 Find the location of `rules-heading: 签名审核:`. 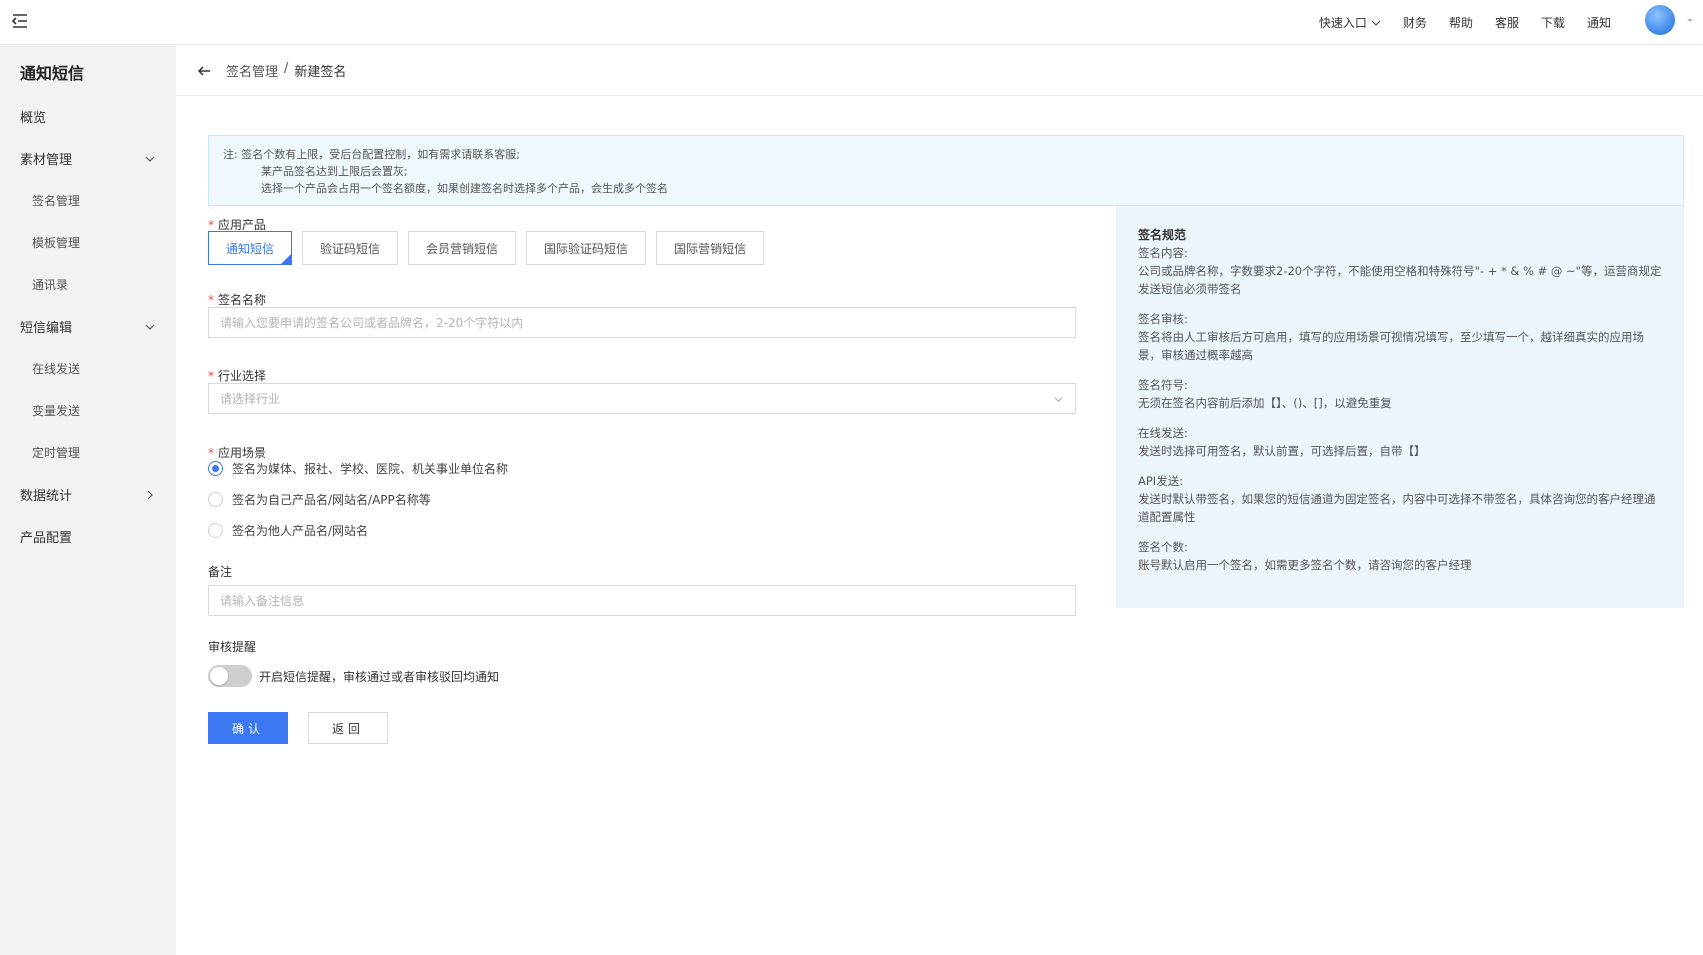

rules-heading: 签名审核: is located at coordinates (1163, 319).